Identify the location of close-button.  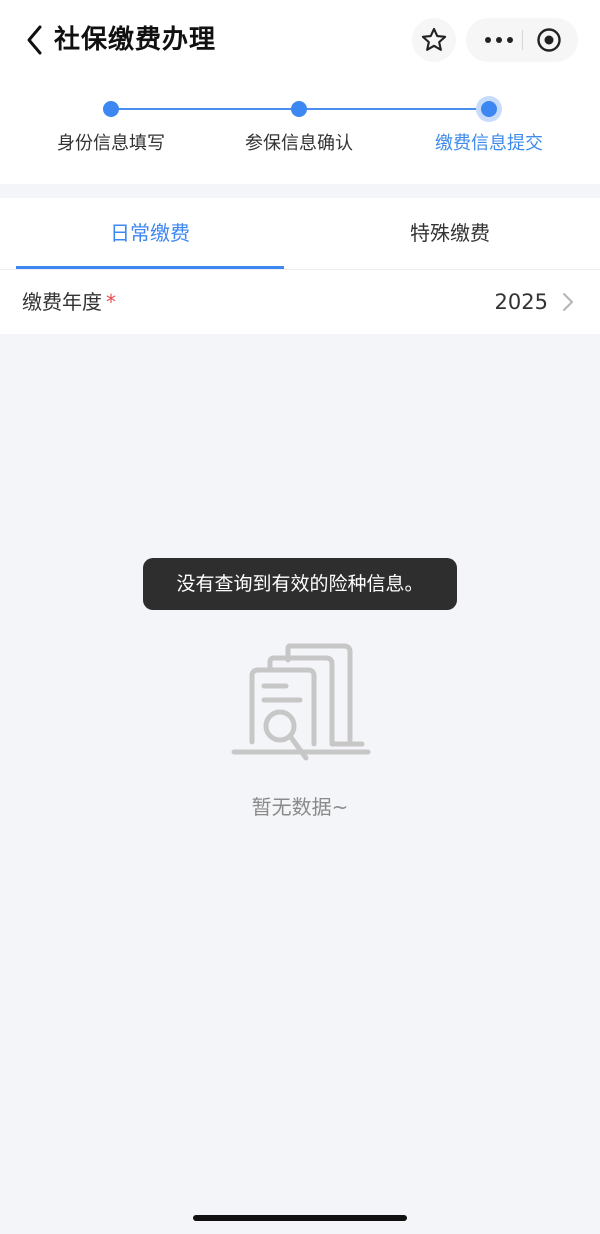
(549, 40).